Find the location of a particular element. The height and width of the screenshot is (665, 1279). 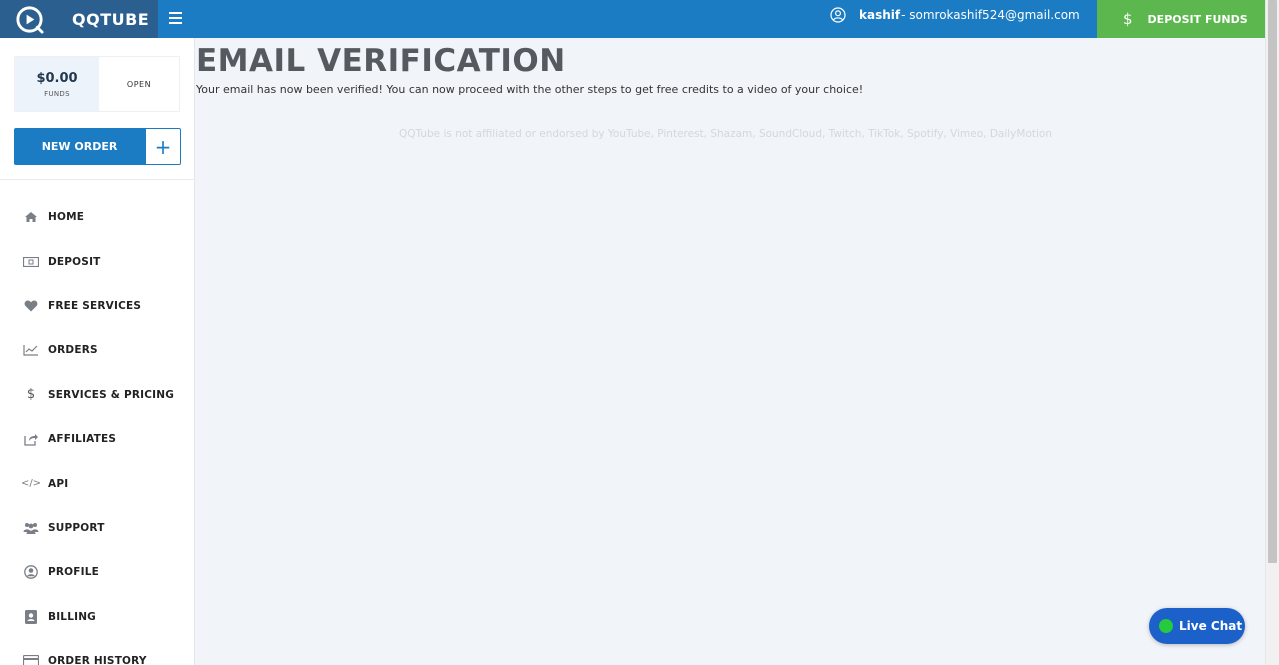

funds-widget: $0.00 FUNDS OPEN is located at coordinates (97, 84).